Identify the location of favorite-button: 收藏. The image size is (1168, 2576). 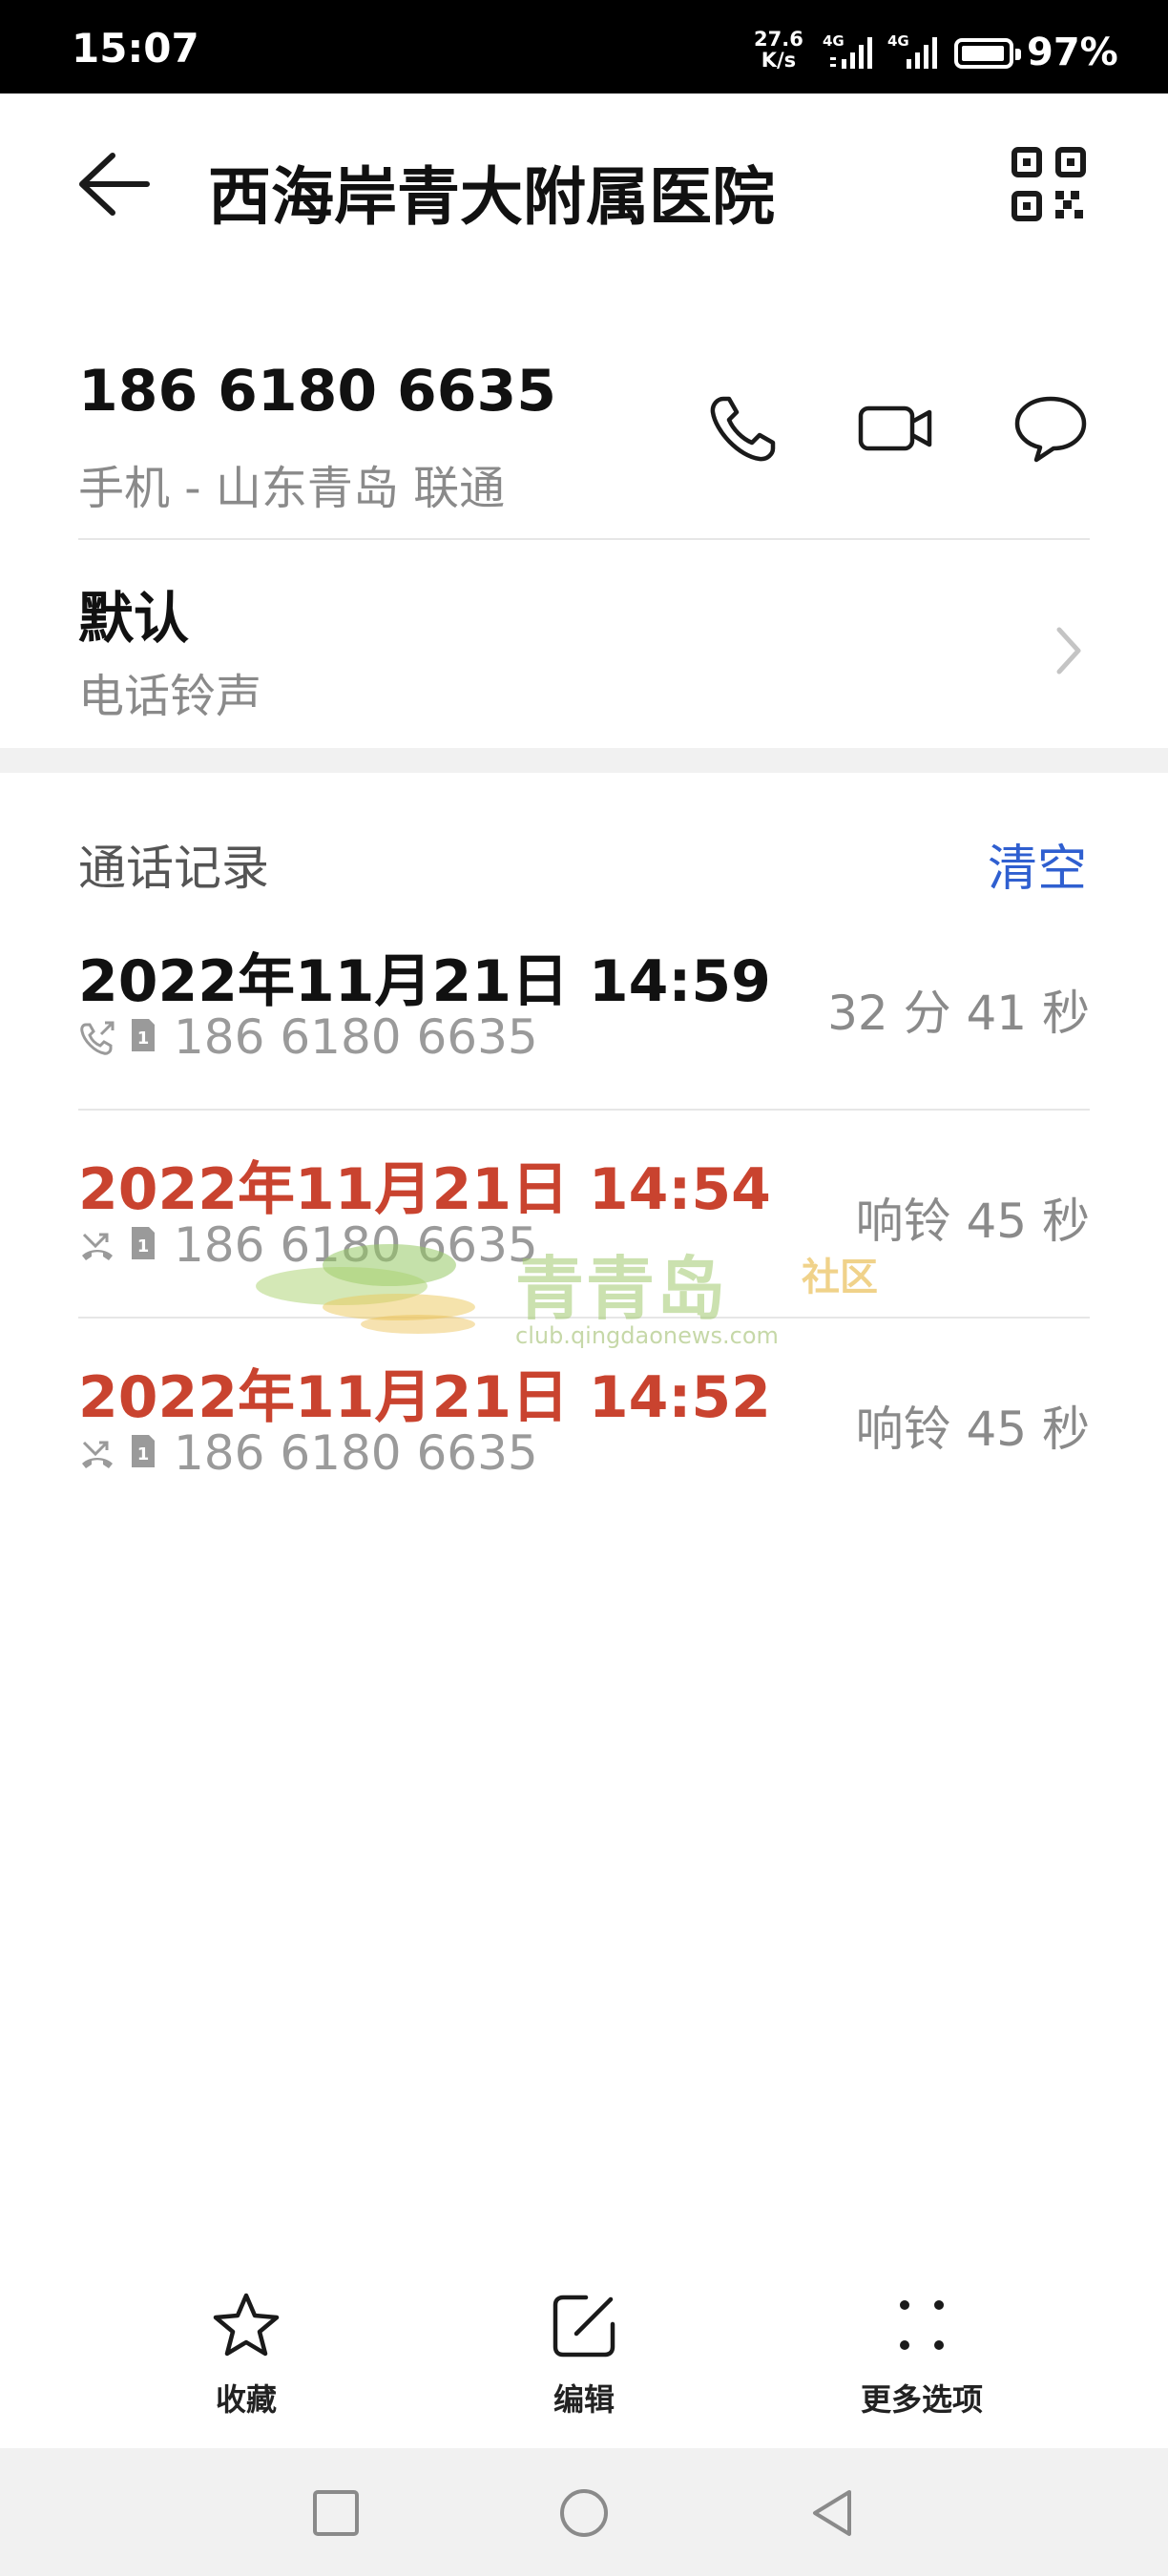
(246, 2361).